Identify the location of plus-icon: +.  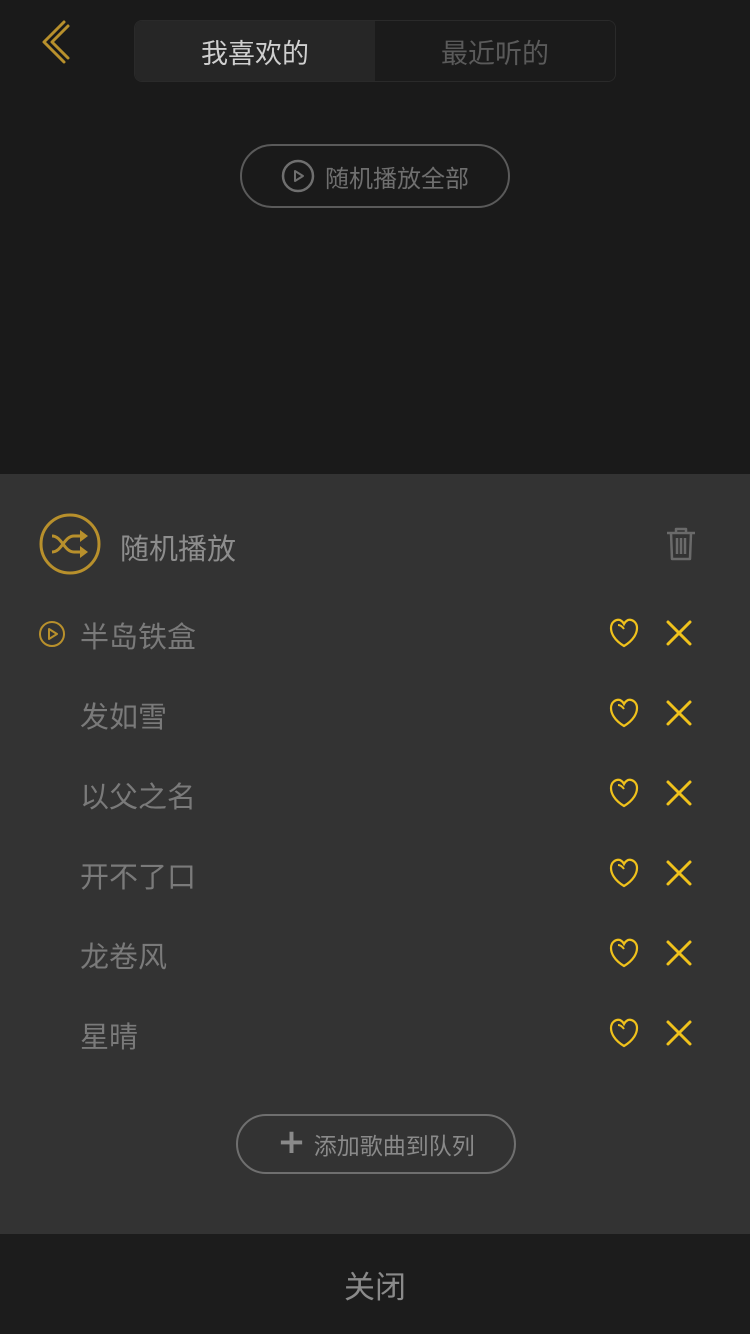
(291, 1142).